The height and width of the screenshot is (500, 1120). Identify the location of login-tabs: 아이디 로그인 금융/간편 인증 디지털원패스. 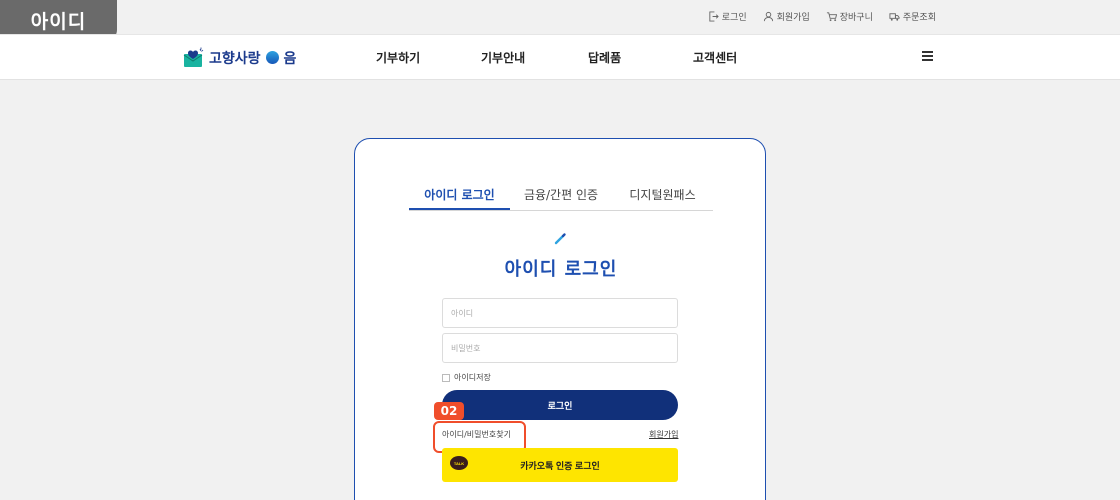
(561, 196).